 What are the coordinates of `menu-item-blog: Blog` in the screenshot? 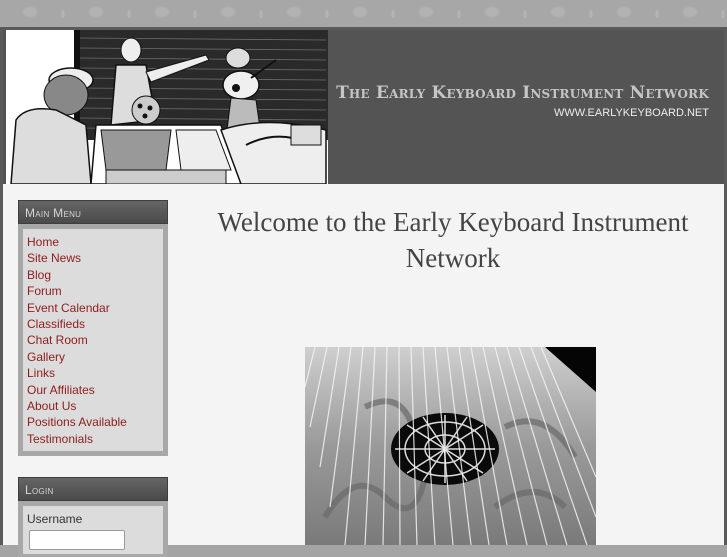 It's located at (93, 275).